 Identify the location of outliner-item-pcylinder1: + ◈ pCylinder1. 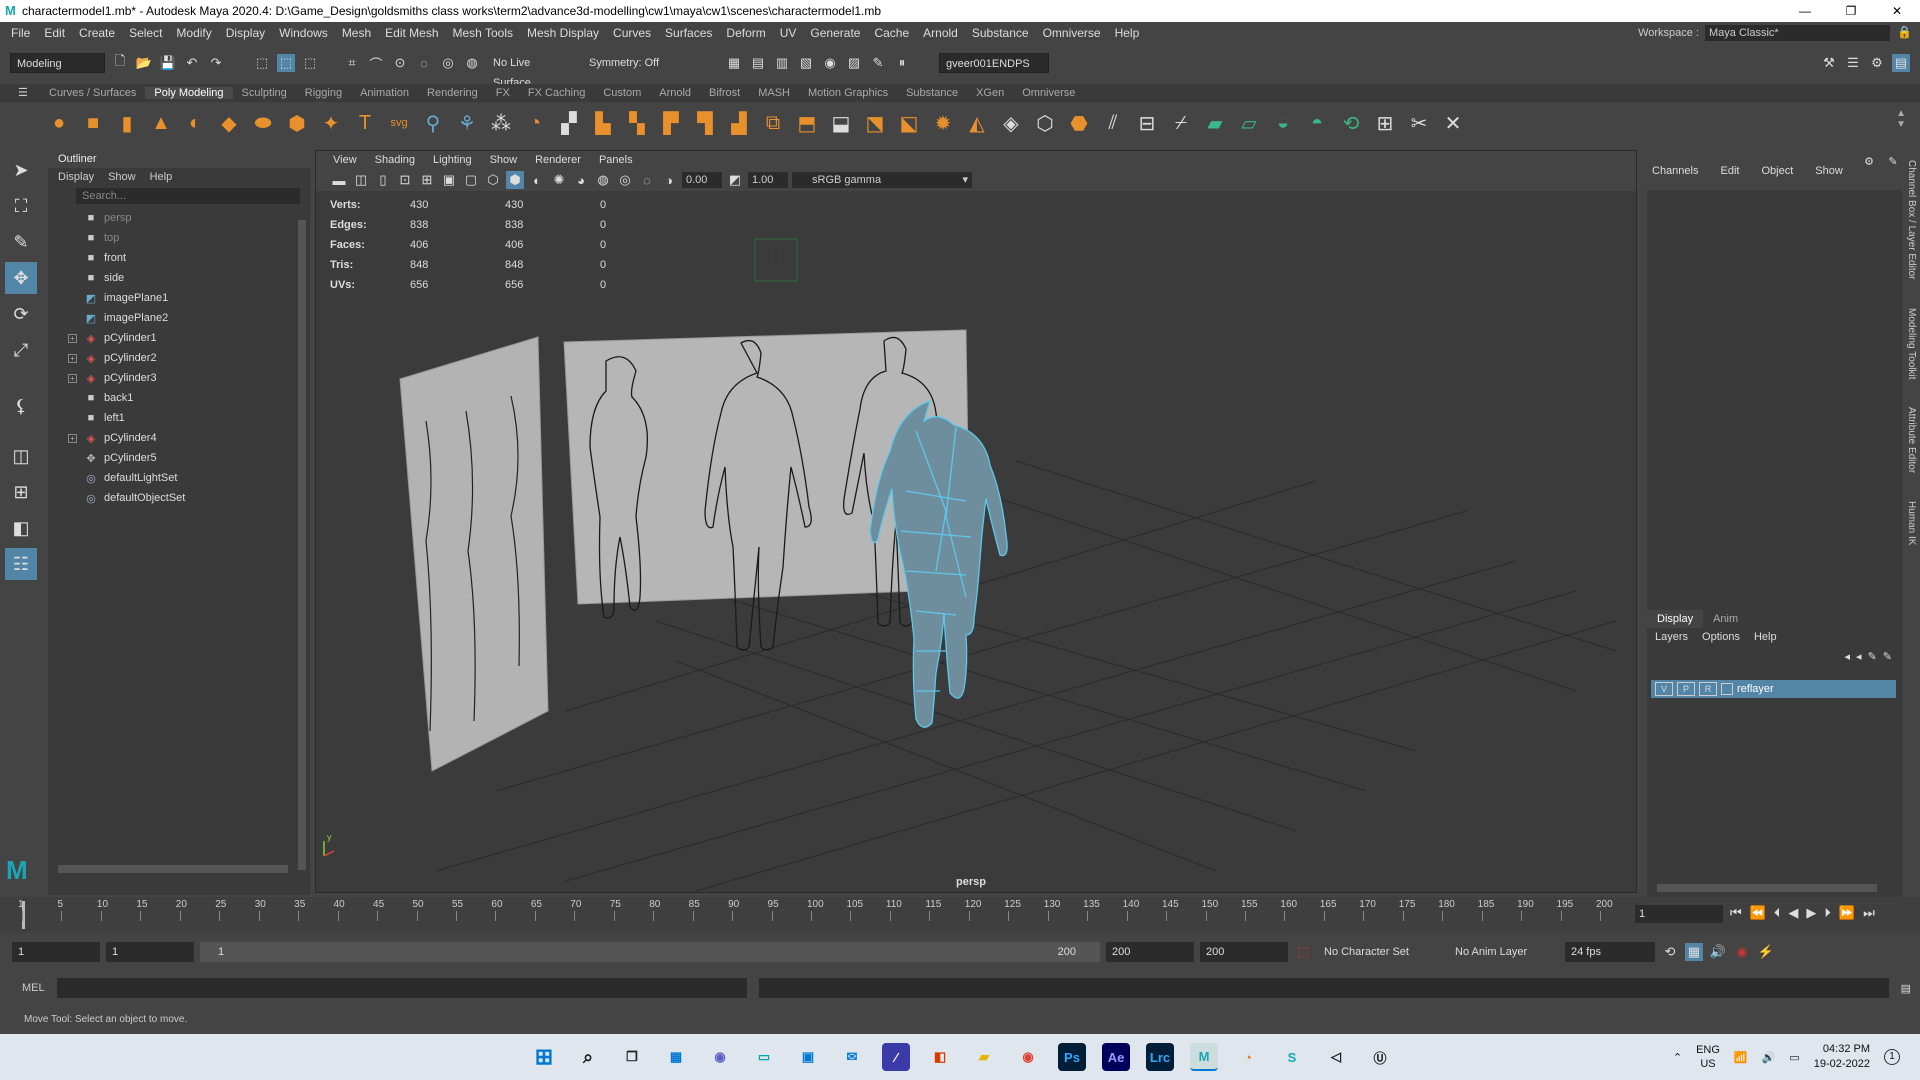
(179, 338).